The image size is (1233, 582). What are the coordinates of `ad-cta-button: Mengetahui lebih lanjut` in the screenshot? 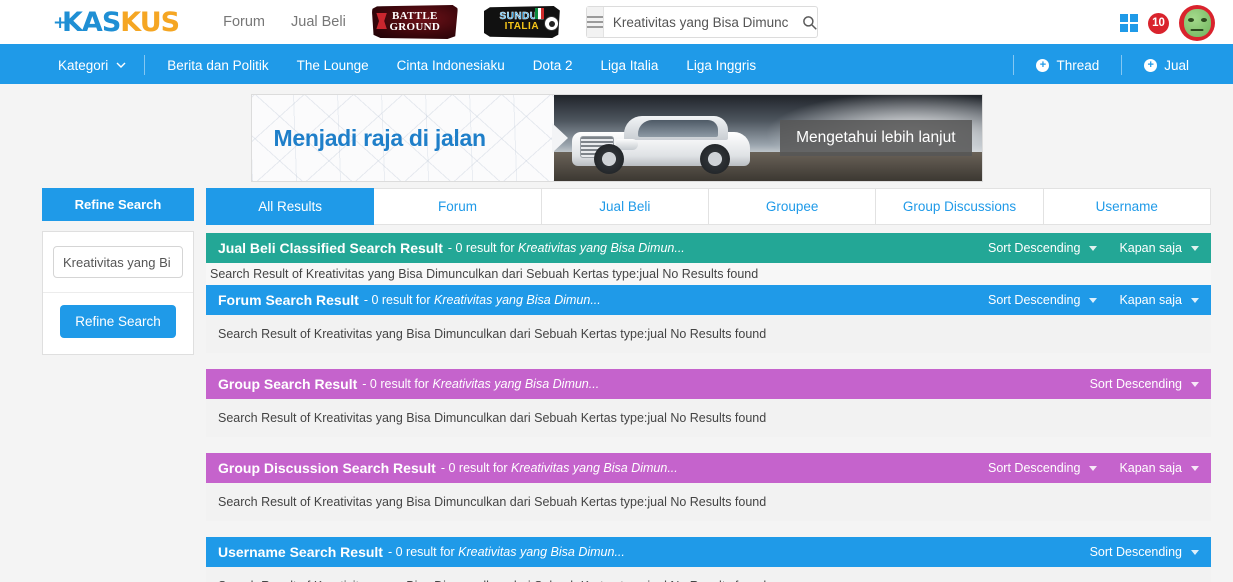 It's located at (876, 138).